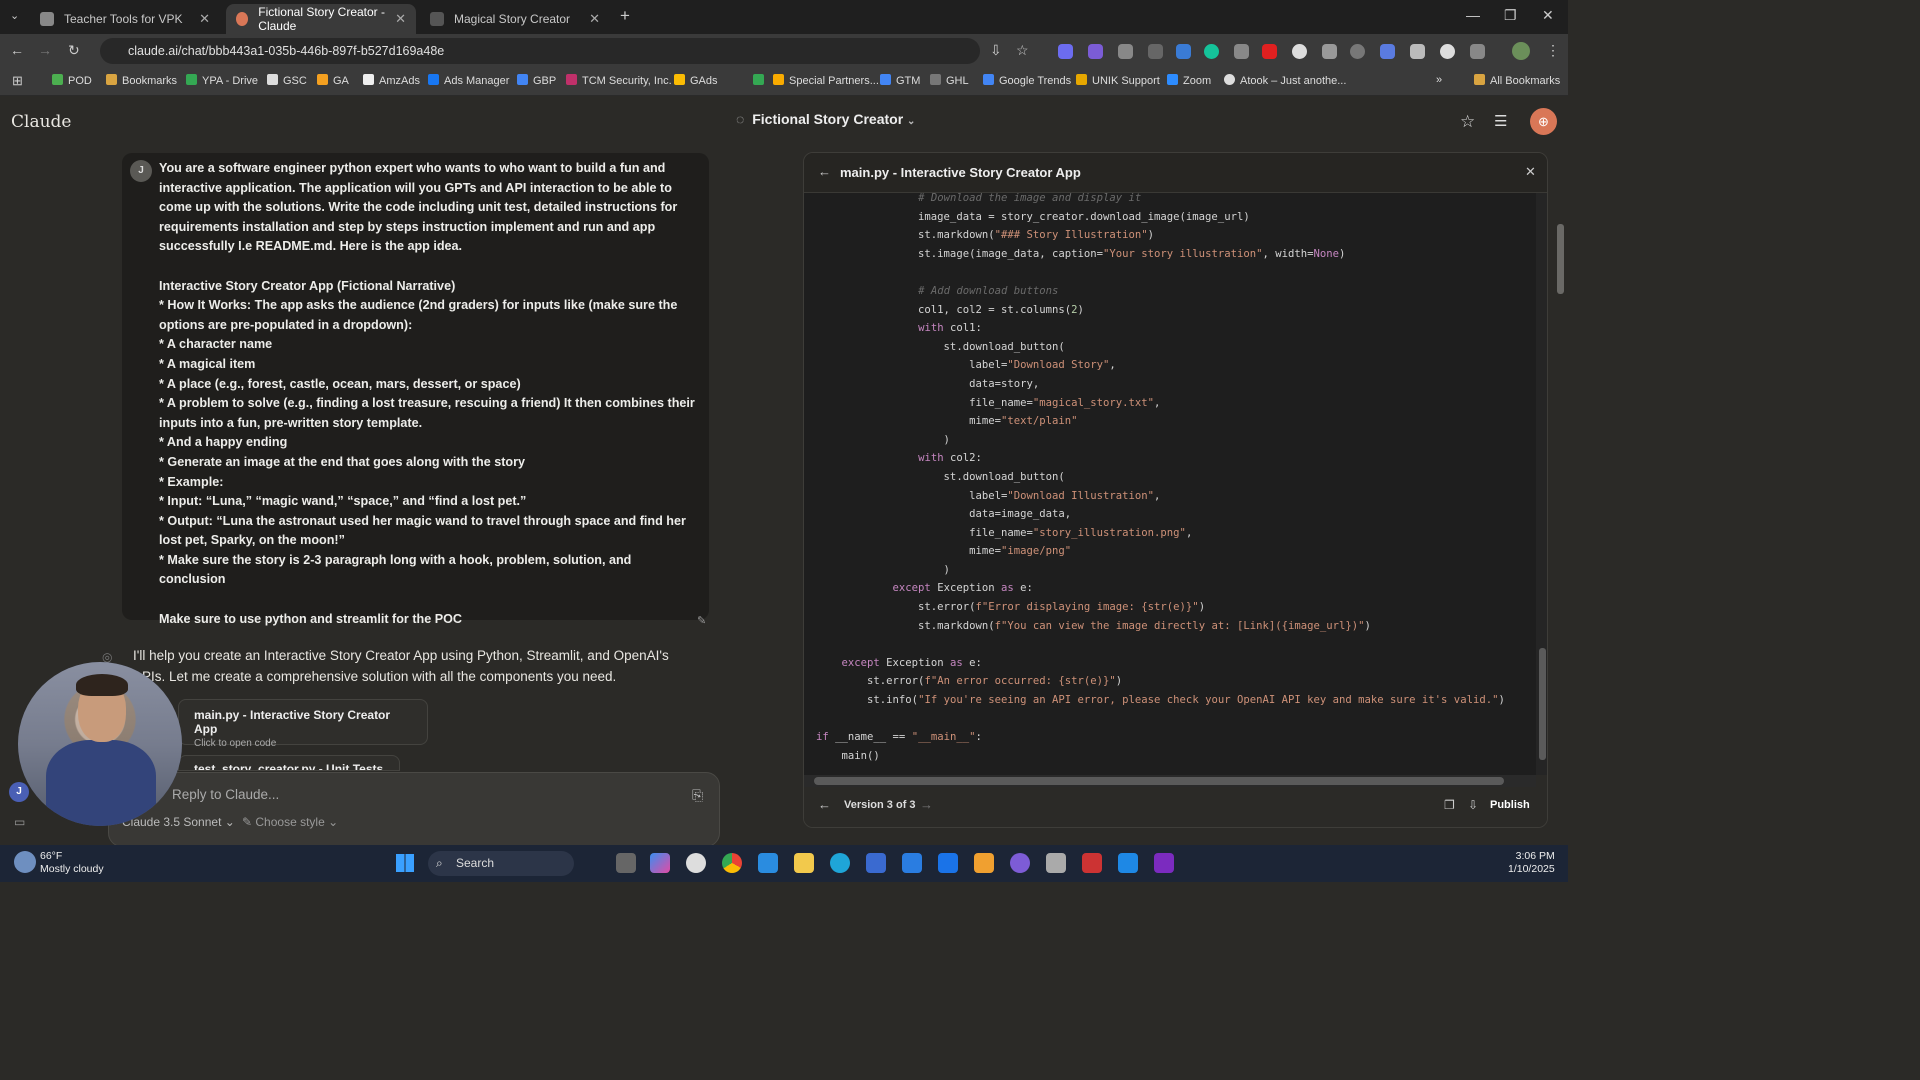  I want to click on menu-icon: ⋮, so click(1553, 50).